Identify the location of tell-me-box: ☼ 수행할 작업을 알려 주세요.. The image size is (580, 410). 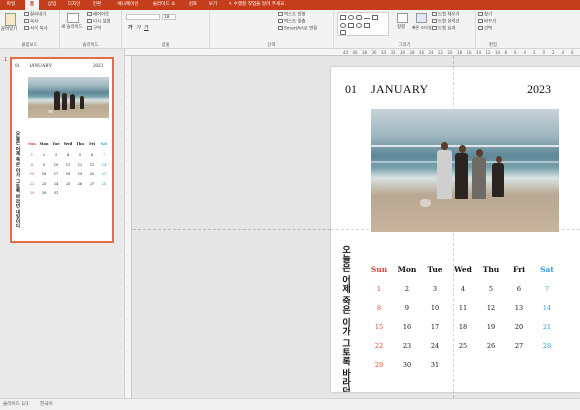
(257, 5).